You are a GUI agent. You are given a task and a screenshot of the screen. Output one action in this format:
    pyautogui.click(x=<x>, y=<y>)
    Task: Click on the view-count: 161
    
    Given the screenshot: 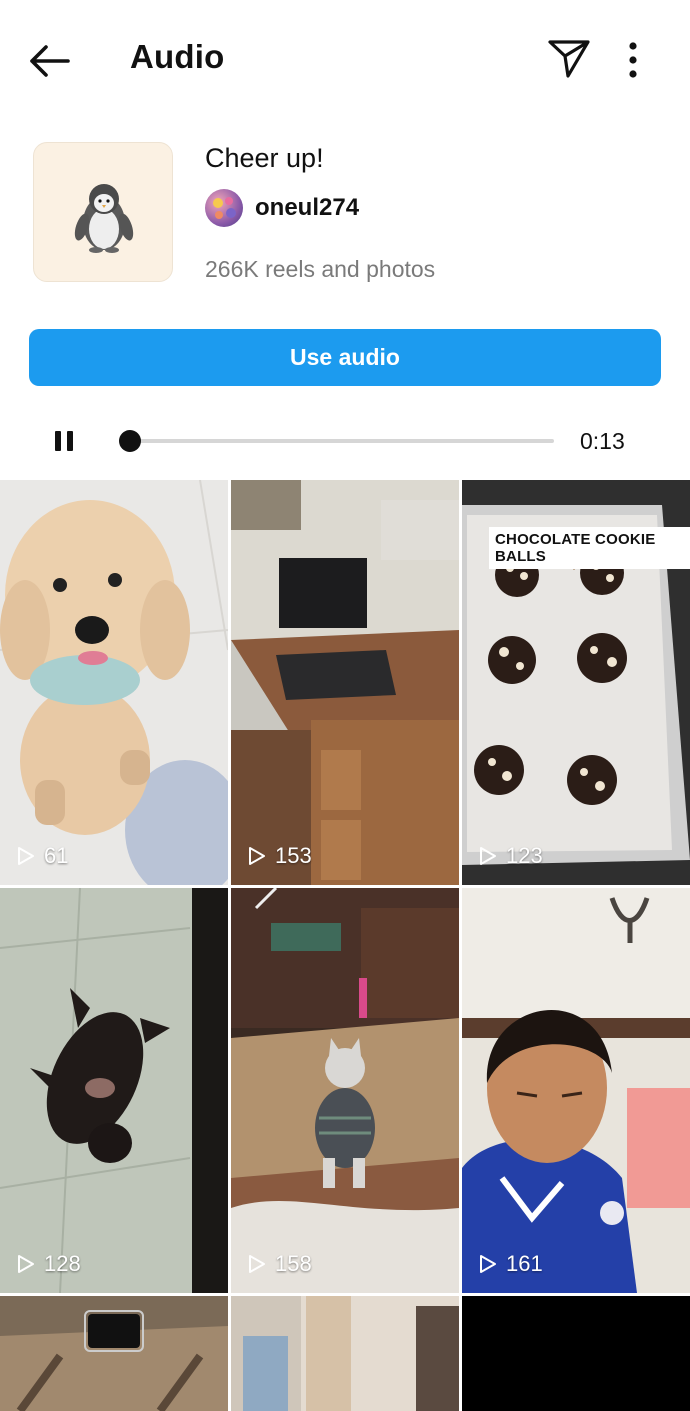 What is the action you would take?
    pyautogui.click(x=510, y=1264)
    